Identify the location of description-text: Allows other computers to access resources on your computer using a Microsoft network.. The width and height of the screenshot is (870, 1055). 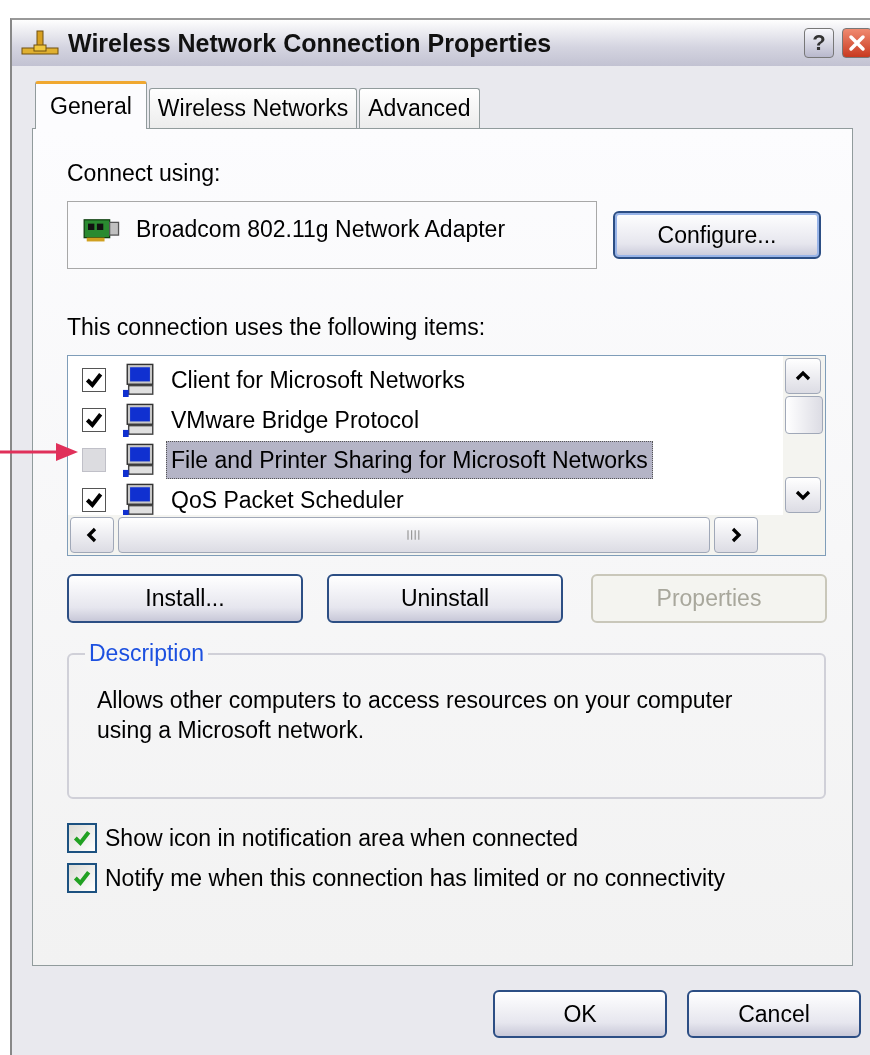
(415, 715).